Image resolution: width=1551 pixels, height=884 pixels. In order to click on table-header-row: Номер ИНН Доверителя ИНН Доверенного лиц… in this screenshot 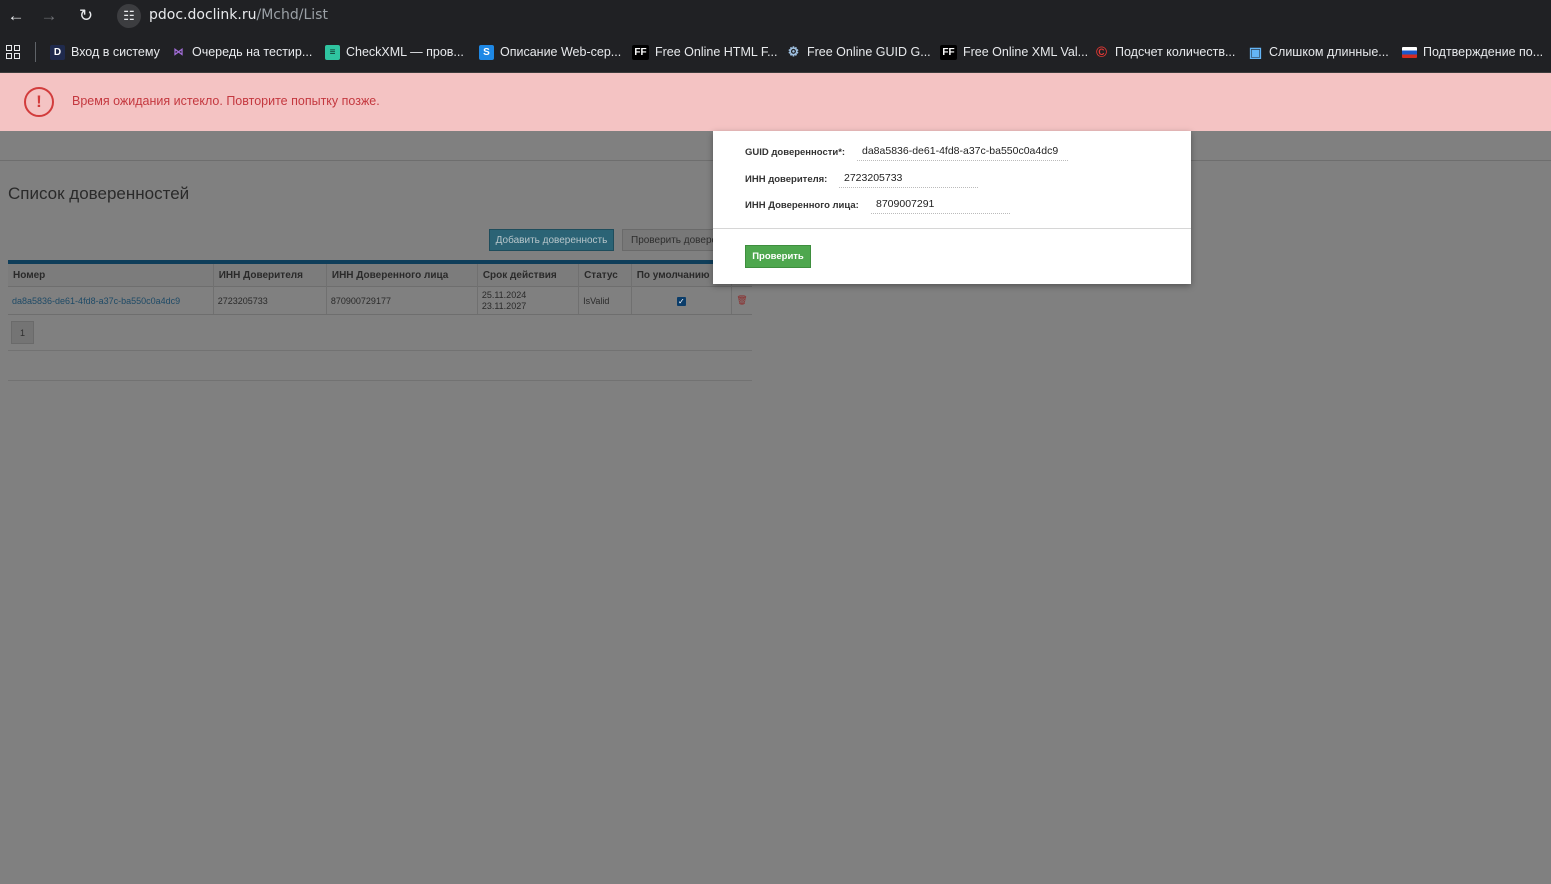, I will do `click(380, 275)`.